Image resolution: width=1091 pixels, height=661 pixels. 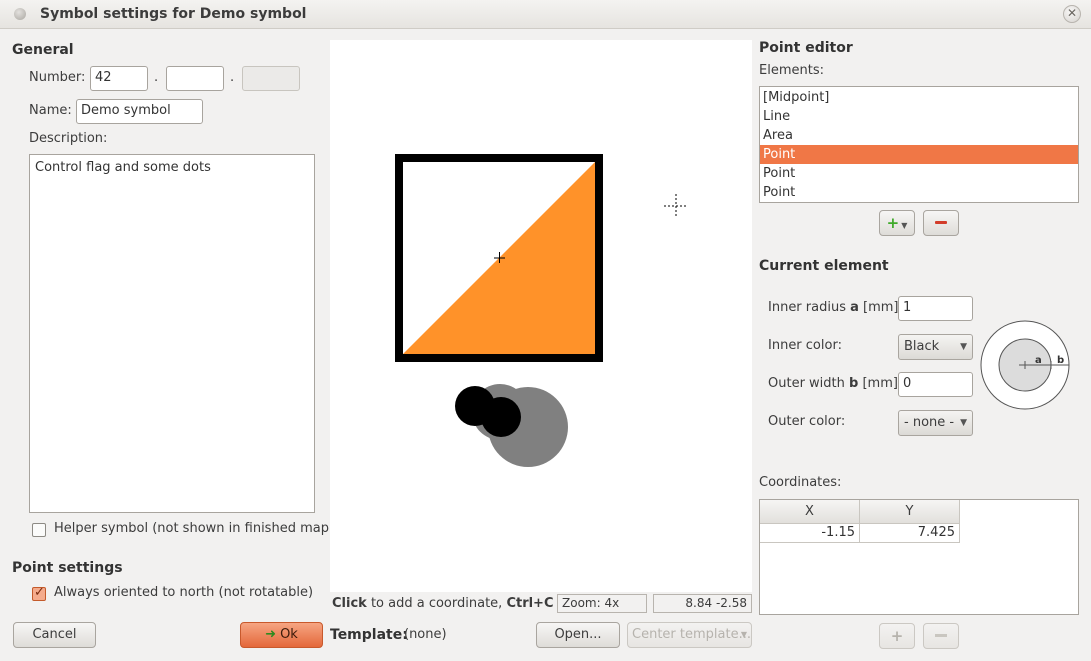 I want to click on add-coordinate-button: +, so click(x=897, y=636).